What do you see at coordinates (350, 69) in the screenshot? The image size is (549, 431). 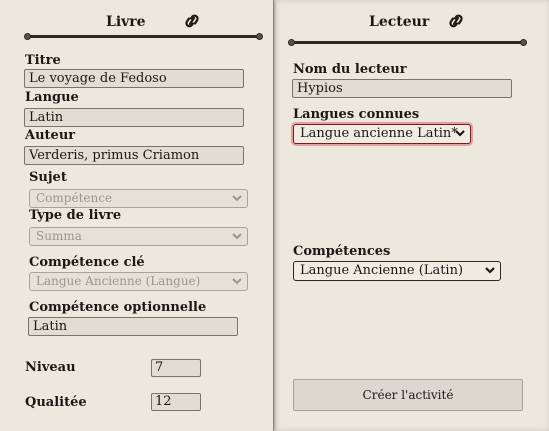 I see `reader-name-label: Nom du lecteur` at bounding box center [350, 69].